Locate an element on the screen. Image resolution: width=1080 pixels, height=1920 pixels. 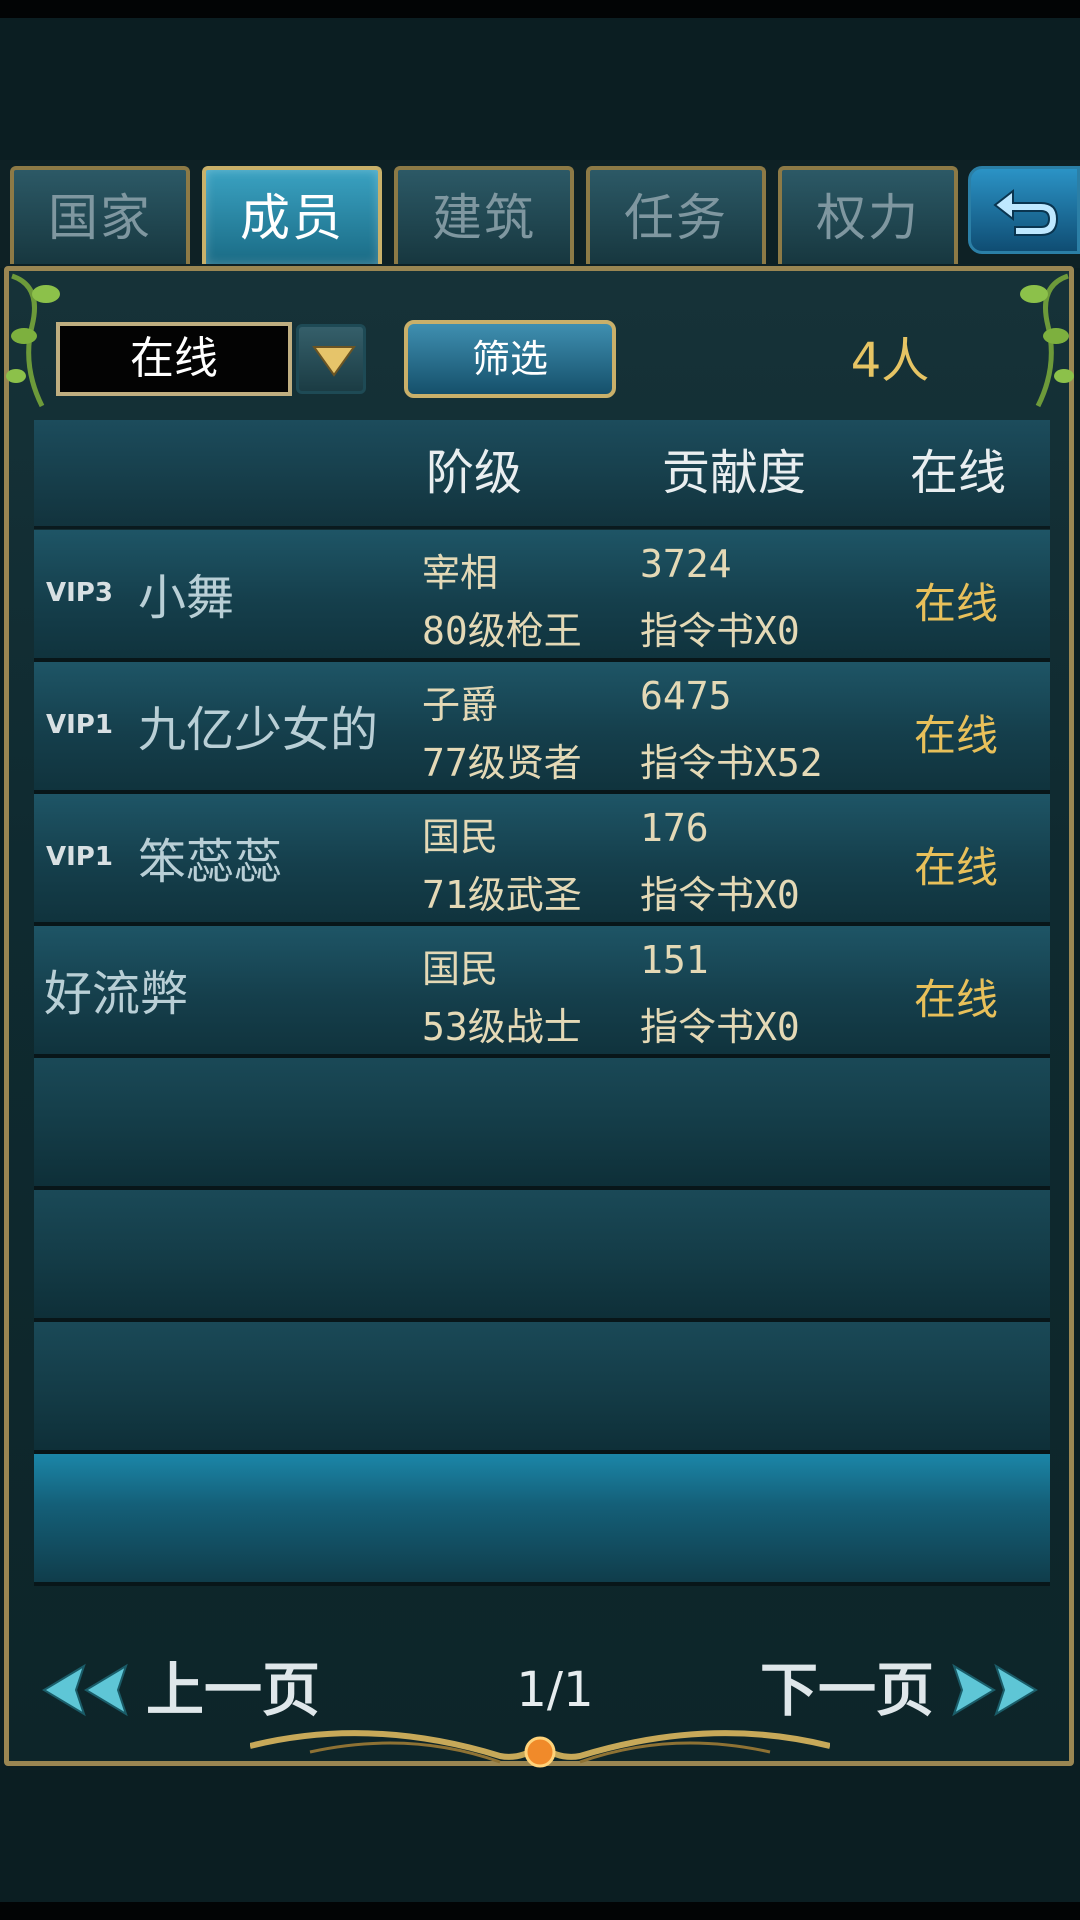
header-contribution: 贡献度 is located at coordinates (734, 473).